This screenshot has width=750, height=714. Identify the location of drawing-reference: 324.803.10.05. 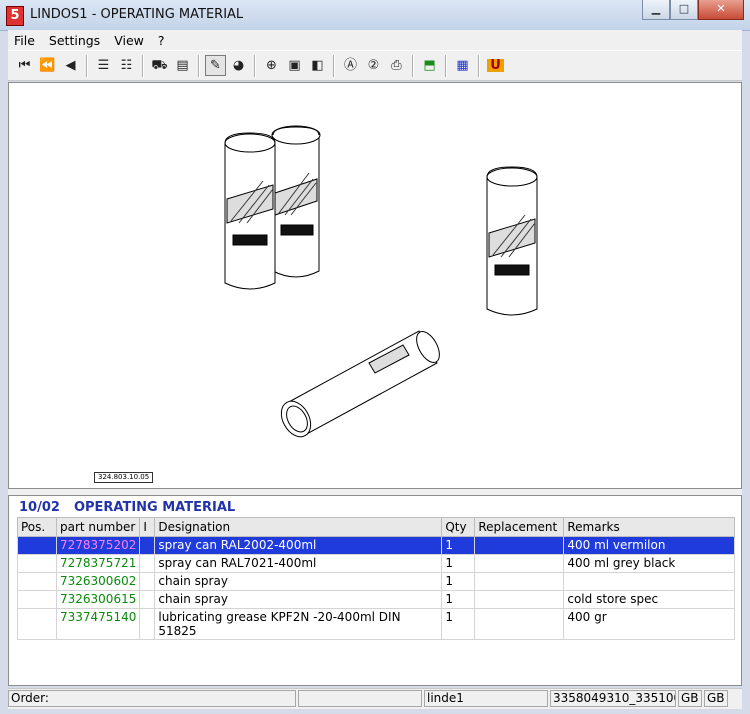
(124, 477).